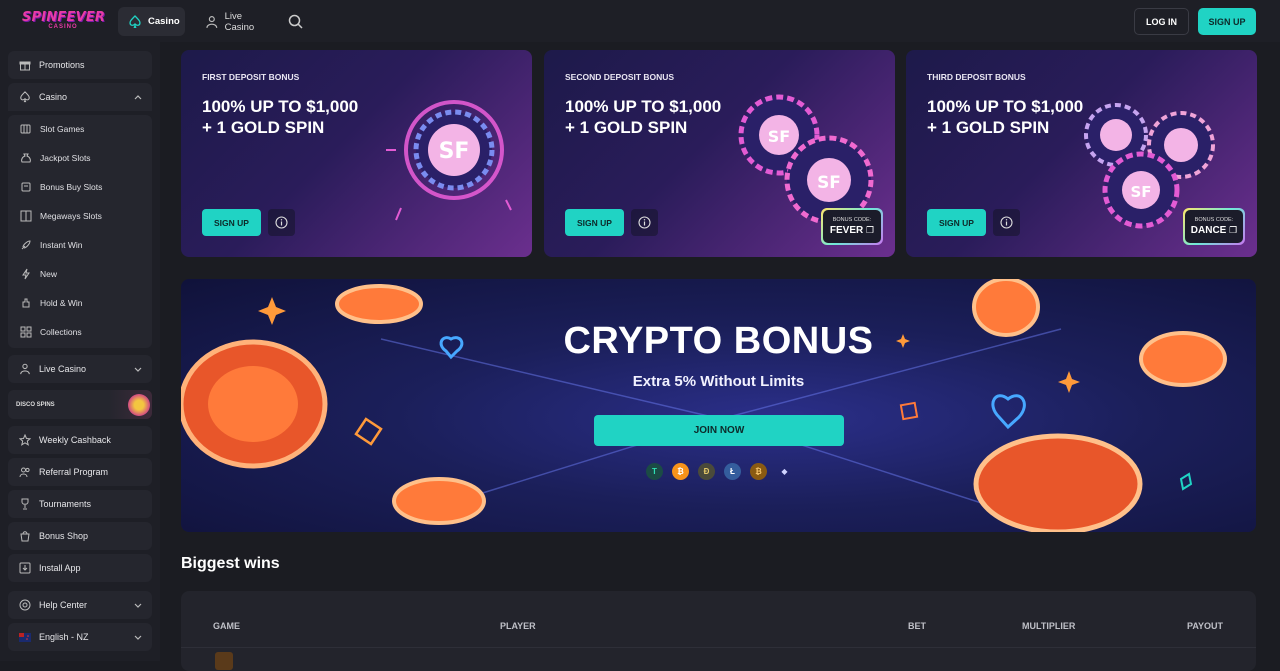 Image resolution: width=1280 pixels, height=671 pixels. Describe the element at coordinates (620, 77) in the screenshot. I see `bonus-card-title: SECOND DEPOSIT BONUS` at that location.